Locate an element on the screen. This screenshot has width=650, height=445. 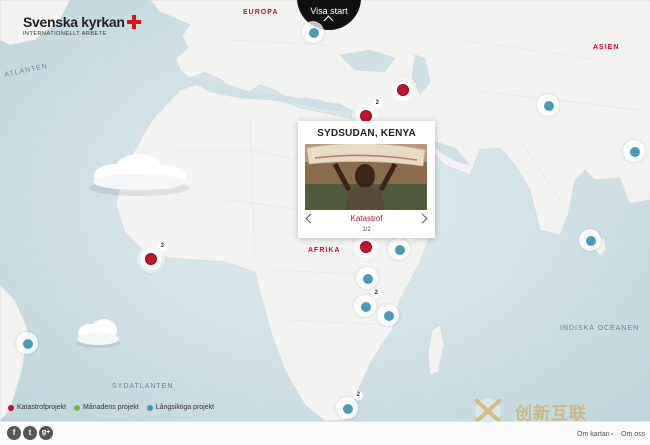
legend-label: Månadens projekt is located at coordinates (111, 407).